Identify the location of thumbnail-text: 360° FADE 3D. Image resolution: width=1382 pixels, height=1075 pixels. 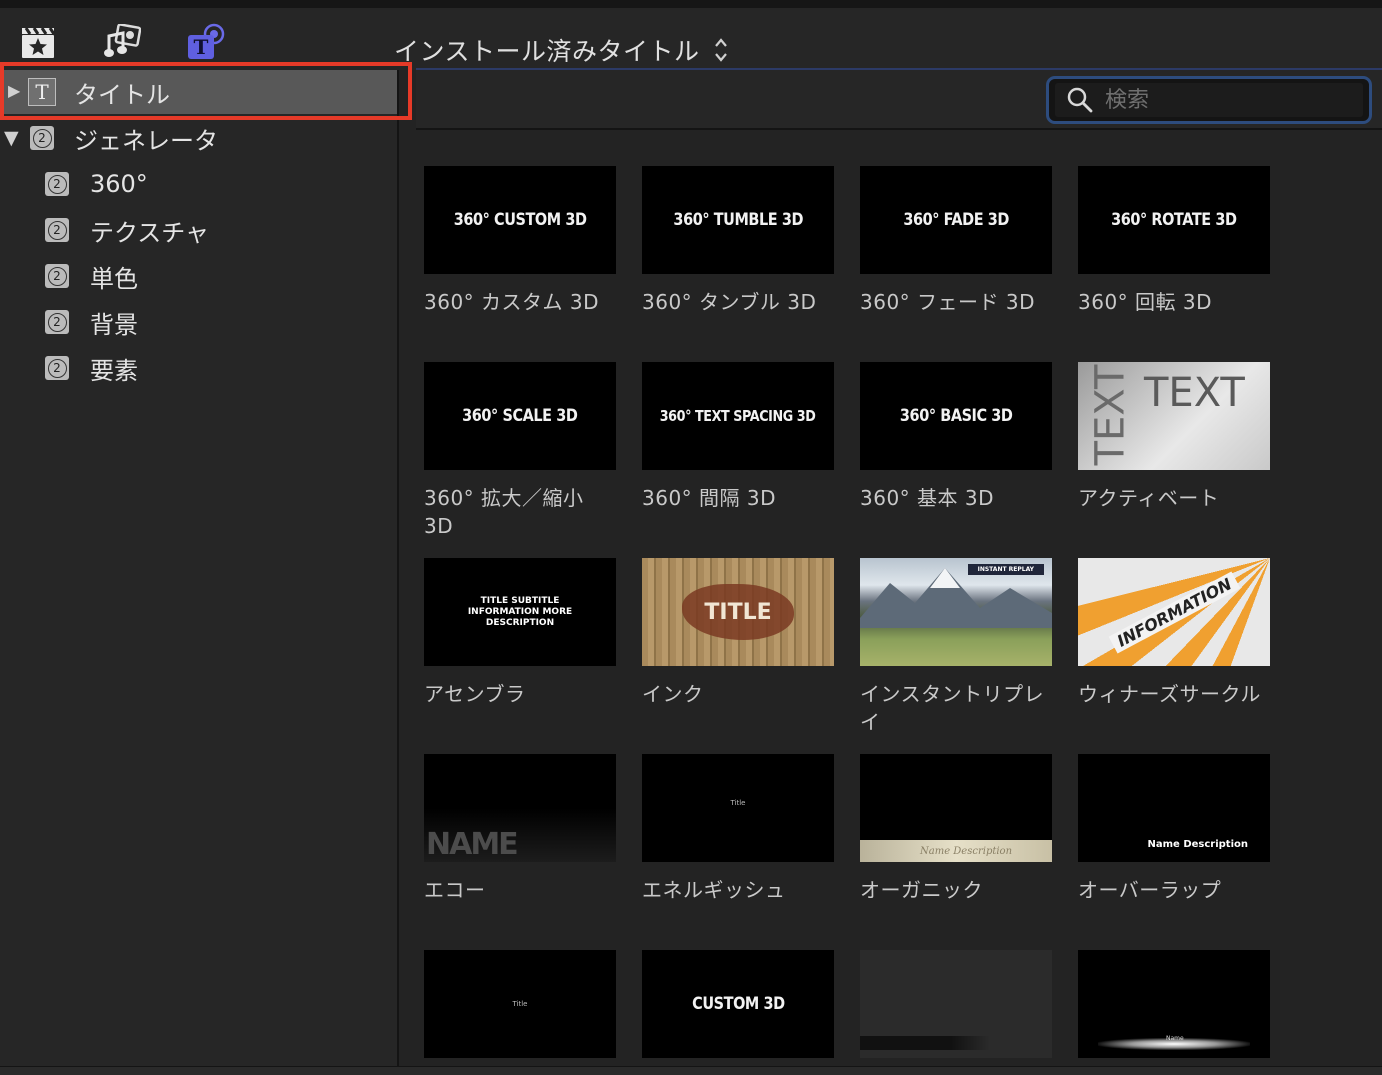
(956, 220).